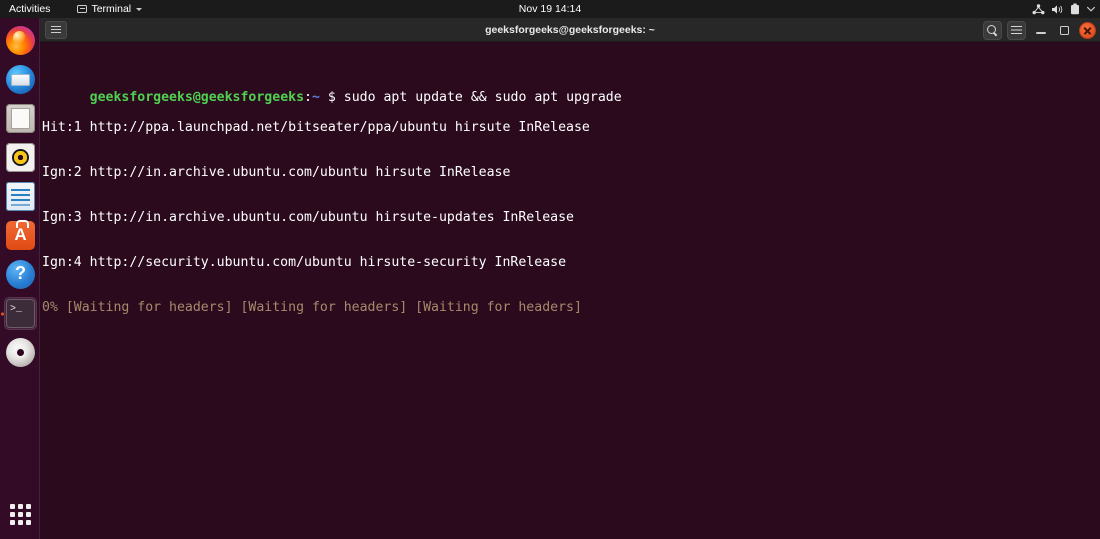 This screenshot has width=1100, height=539. I want to click on activities-label: Activities, so click(30, 9).